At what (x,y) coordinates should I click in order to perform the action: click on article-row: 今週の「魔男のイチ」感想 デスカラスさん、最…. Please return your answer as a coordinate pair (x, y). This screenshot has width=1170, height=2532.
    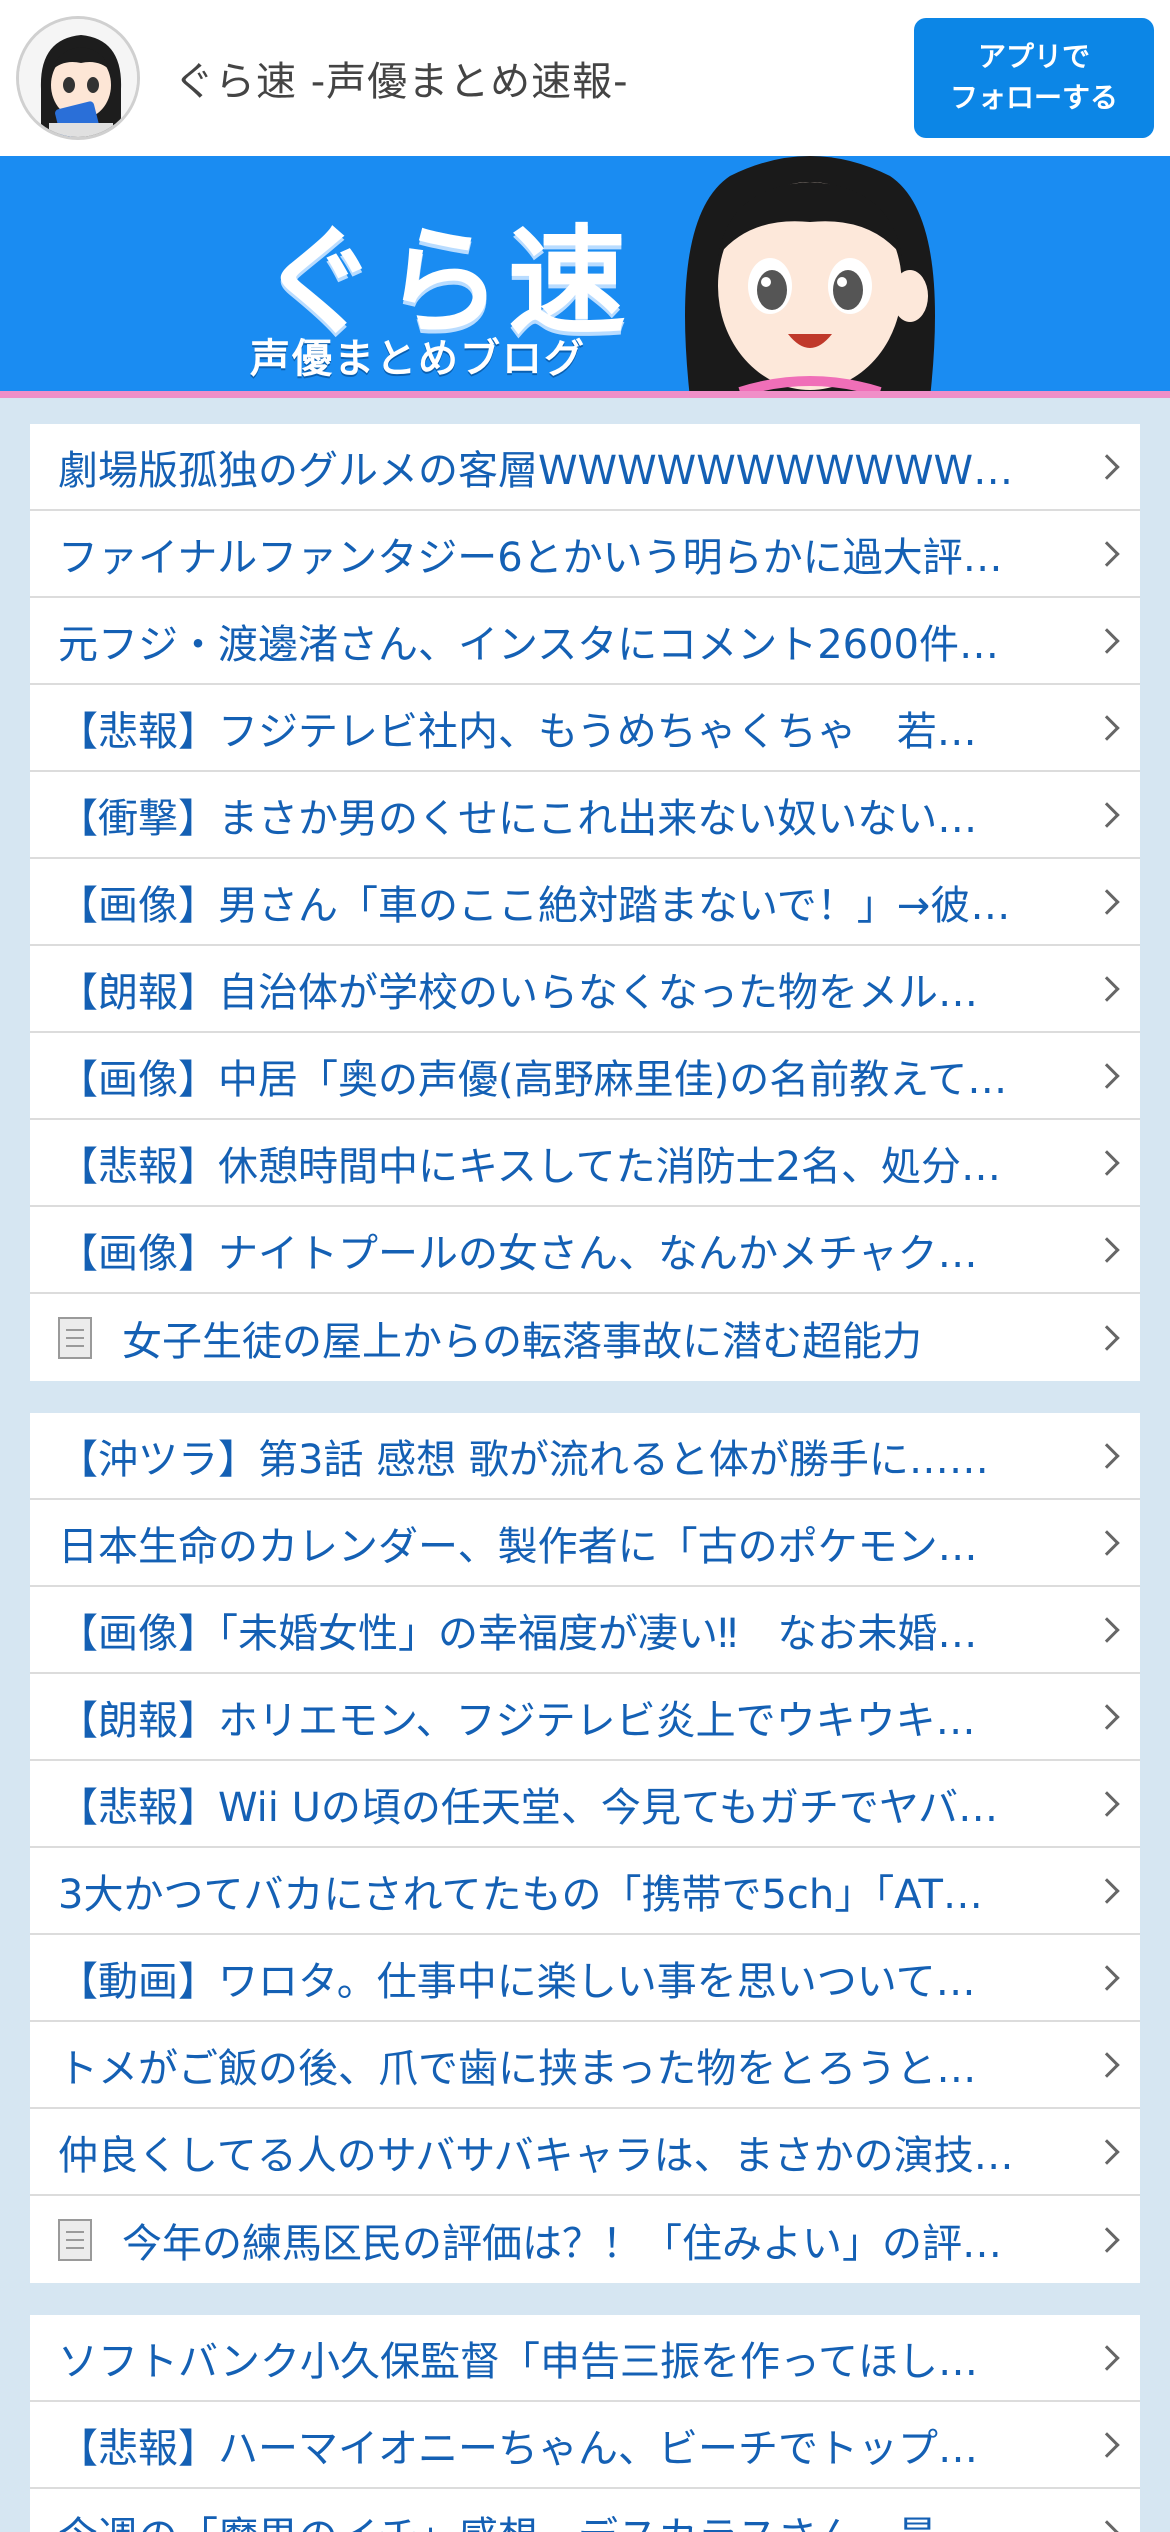
    Looking at the image, I should click on (585, 2510).